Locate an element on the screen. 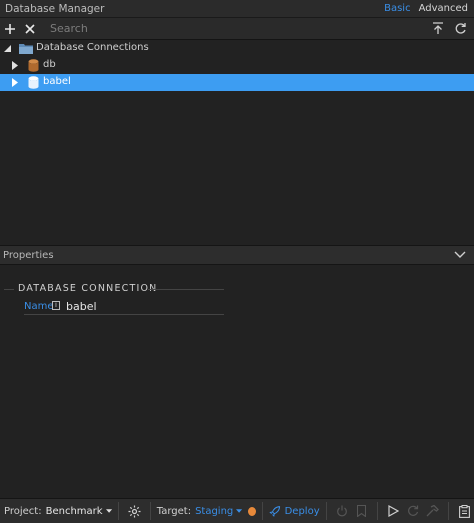 The height and width of the screenshot is (523, 474). remove-button is located at coordinates (30, 29).